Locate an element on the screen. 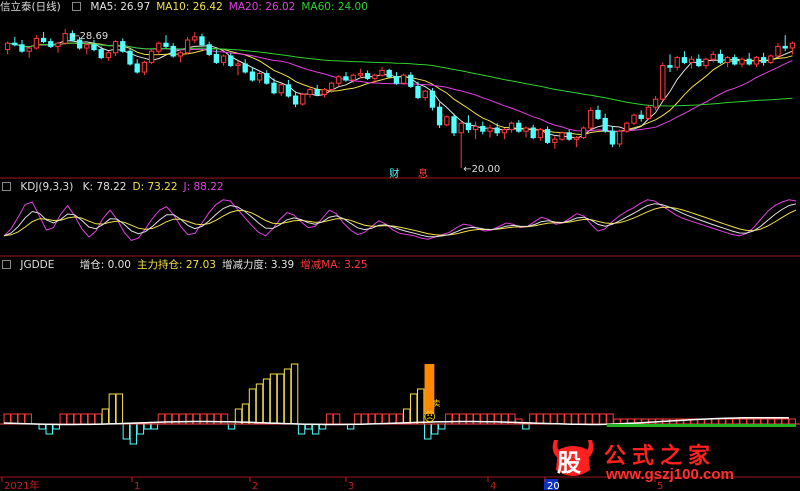  event-label: 财 is located at coordinates (394, 173).